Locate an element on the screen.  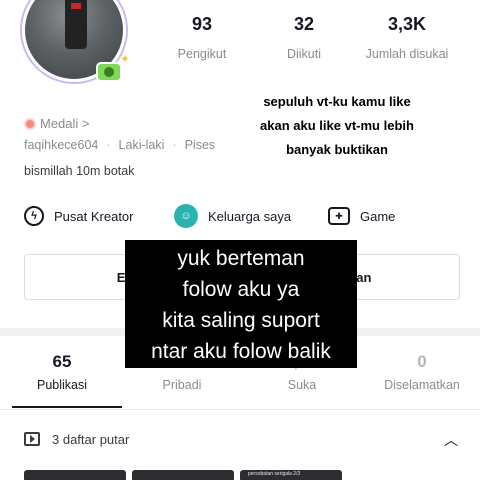
overlay-line: folow aku ya is located at coordinates (241, 289).